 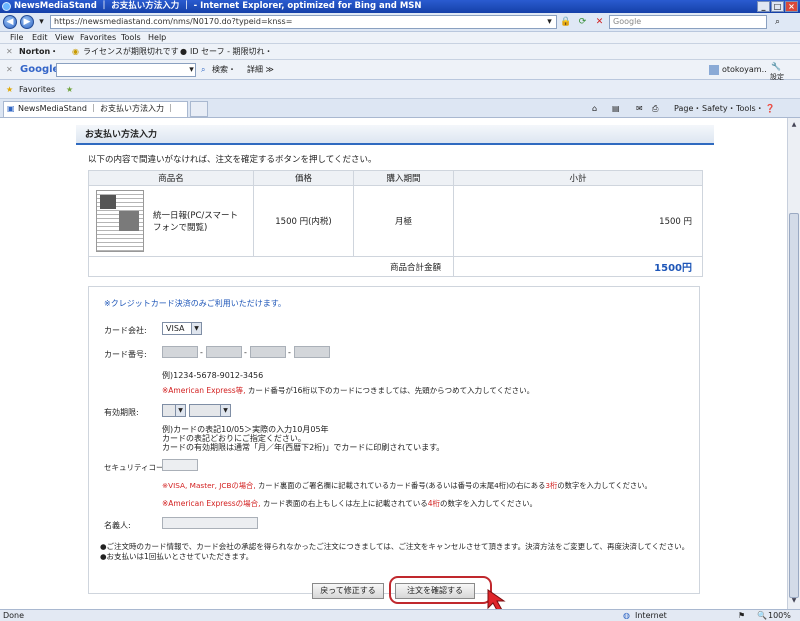 I want to click on close-toolbar-icon: ✕, so click(x=9, y=52).